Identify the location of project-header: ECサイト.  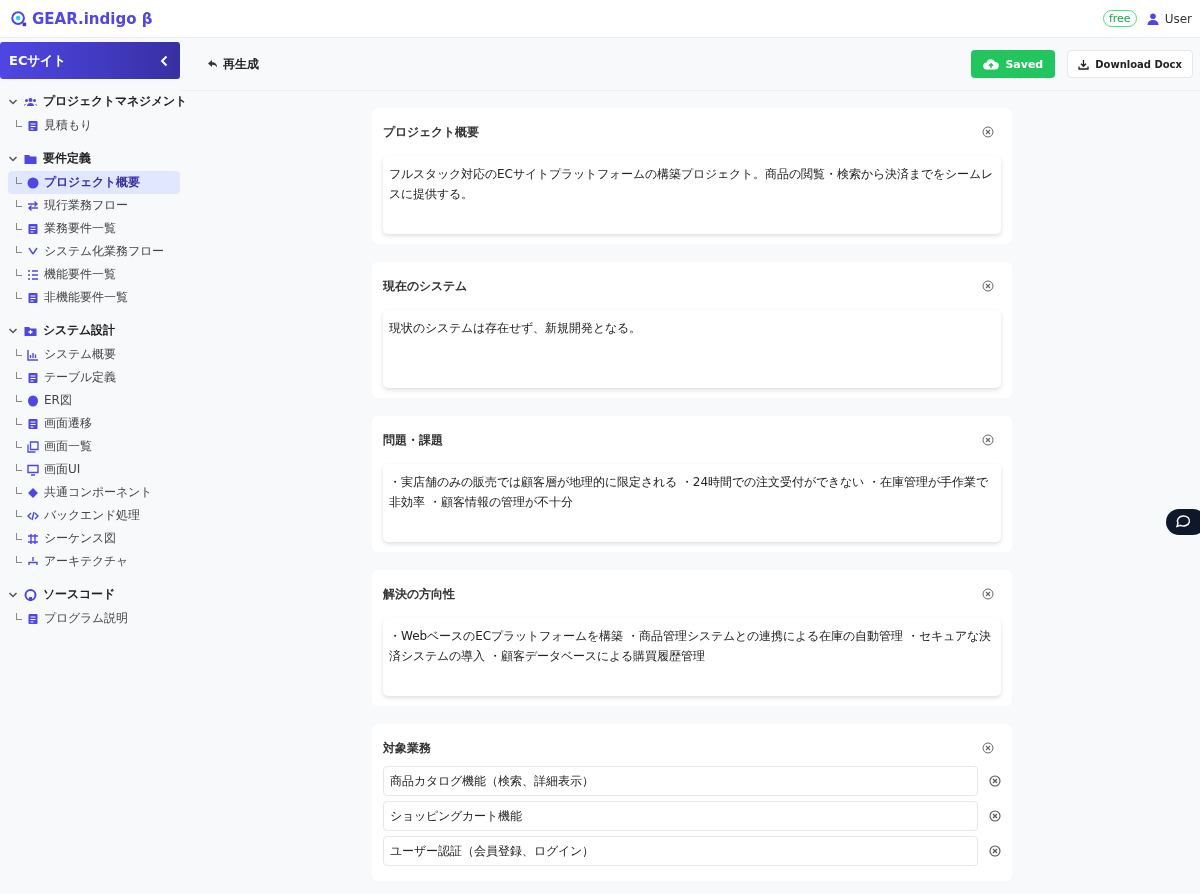
(90, 60).